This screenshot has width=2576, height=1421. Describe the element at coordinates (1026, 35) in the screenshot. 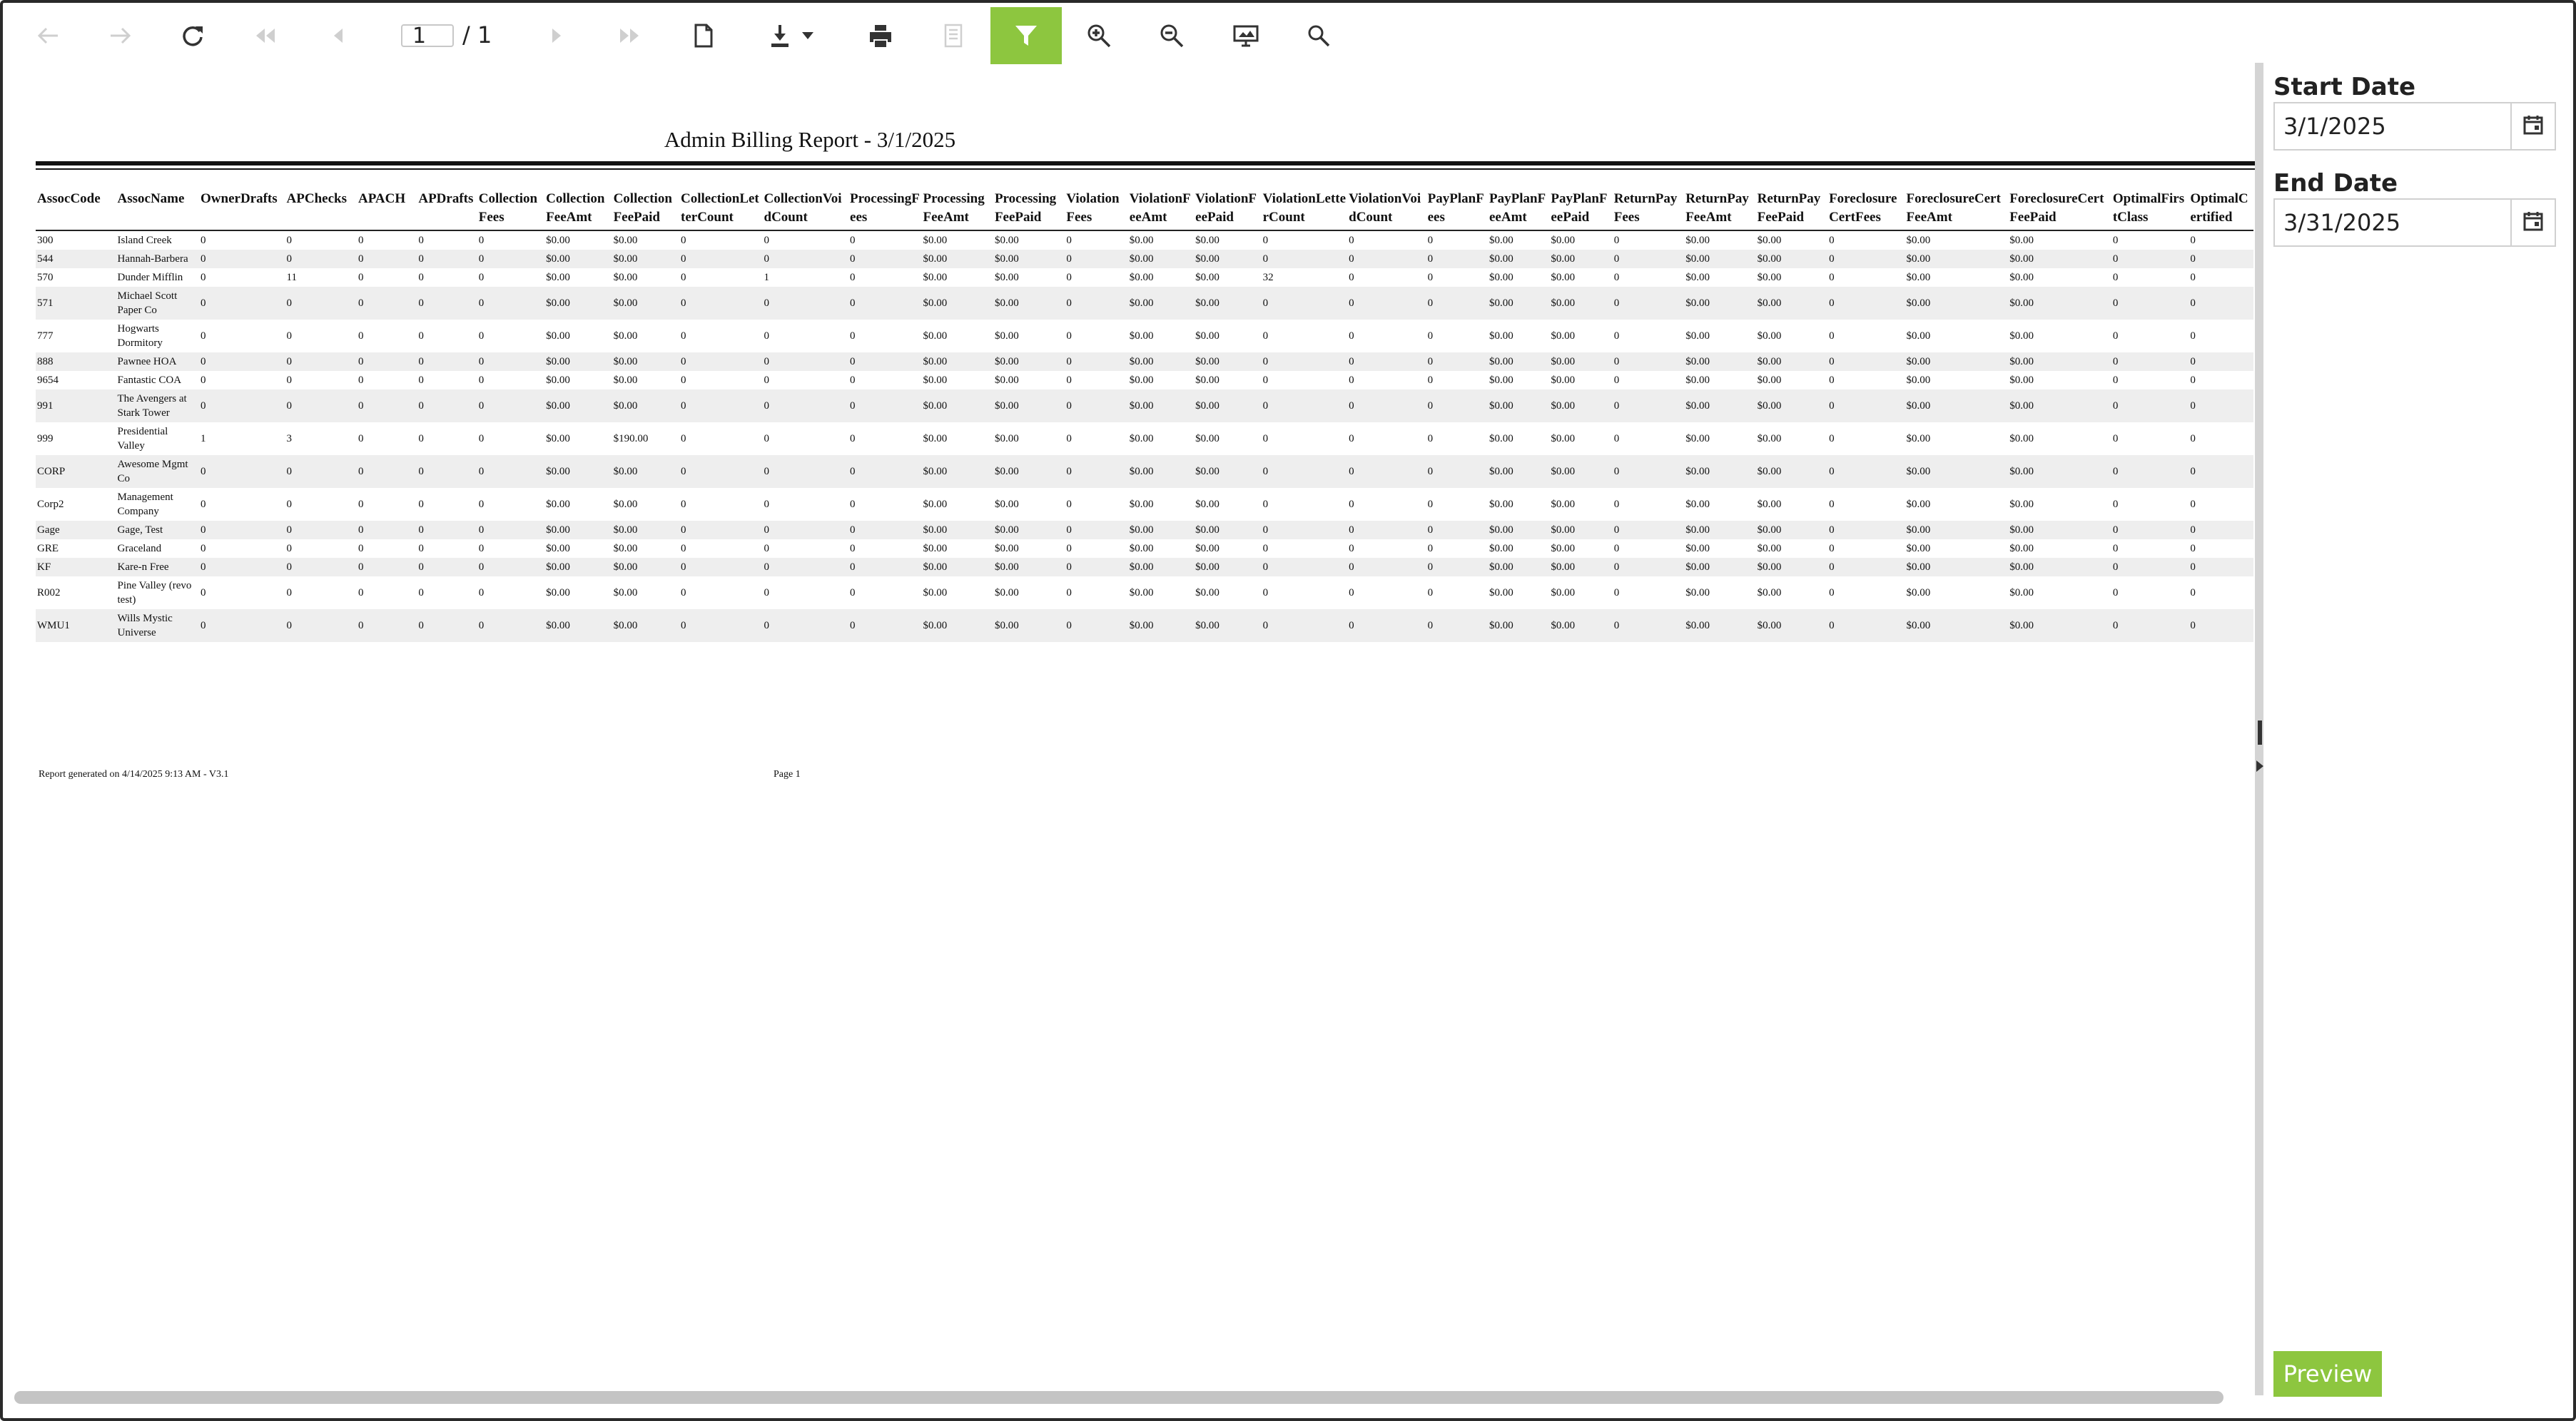

I see `parameters-filter-button` at that location.